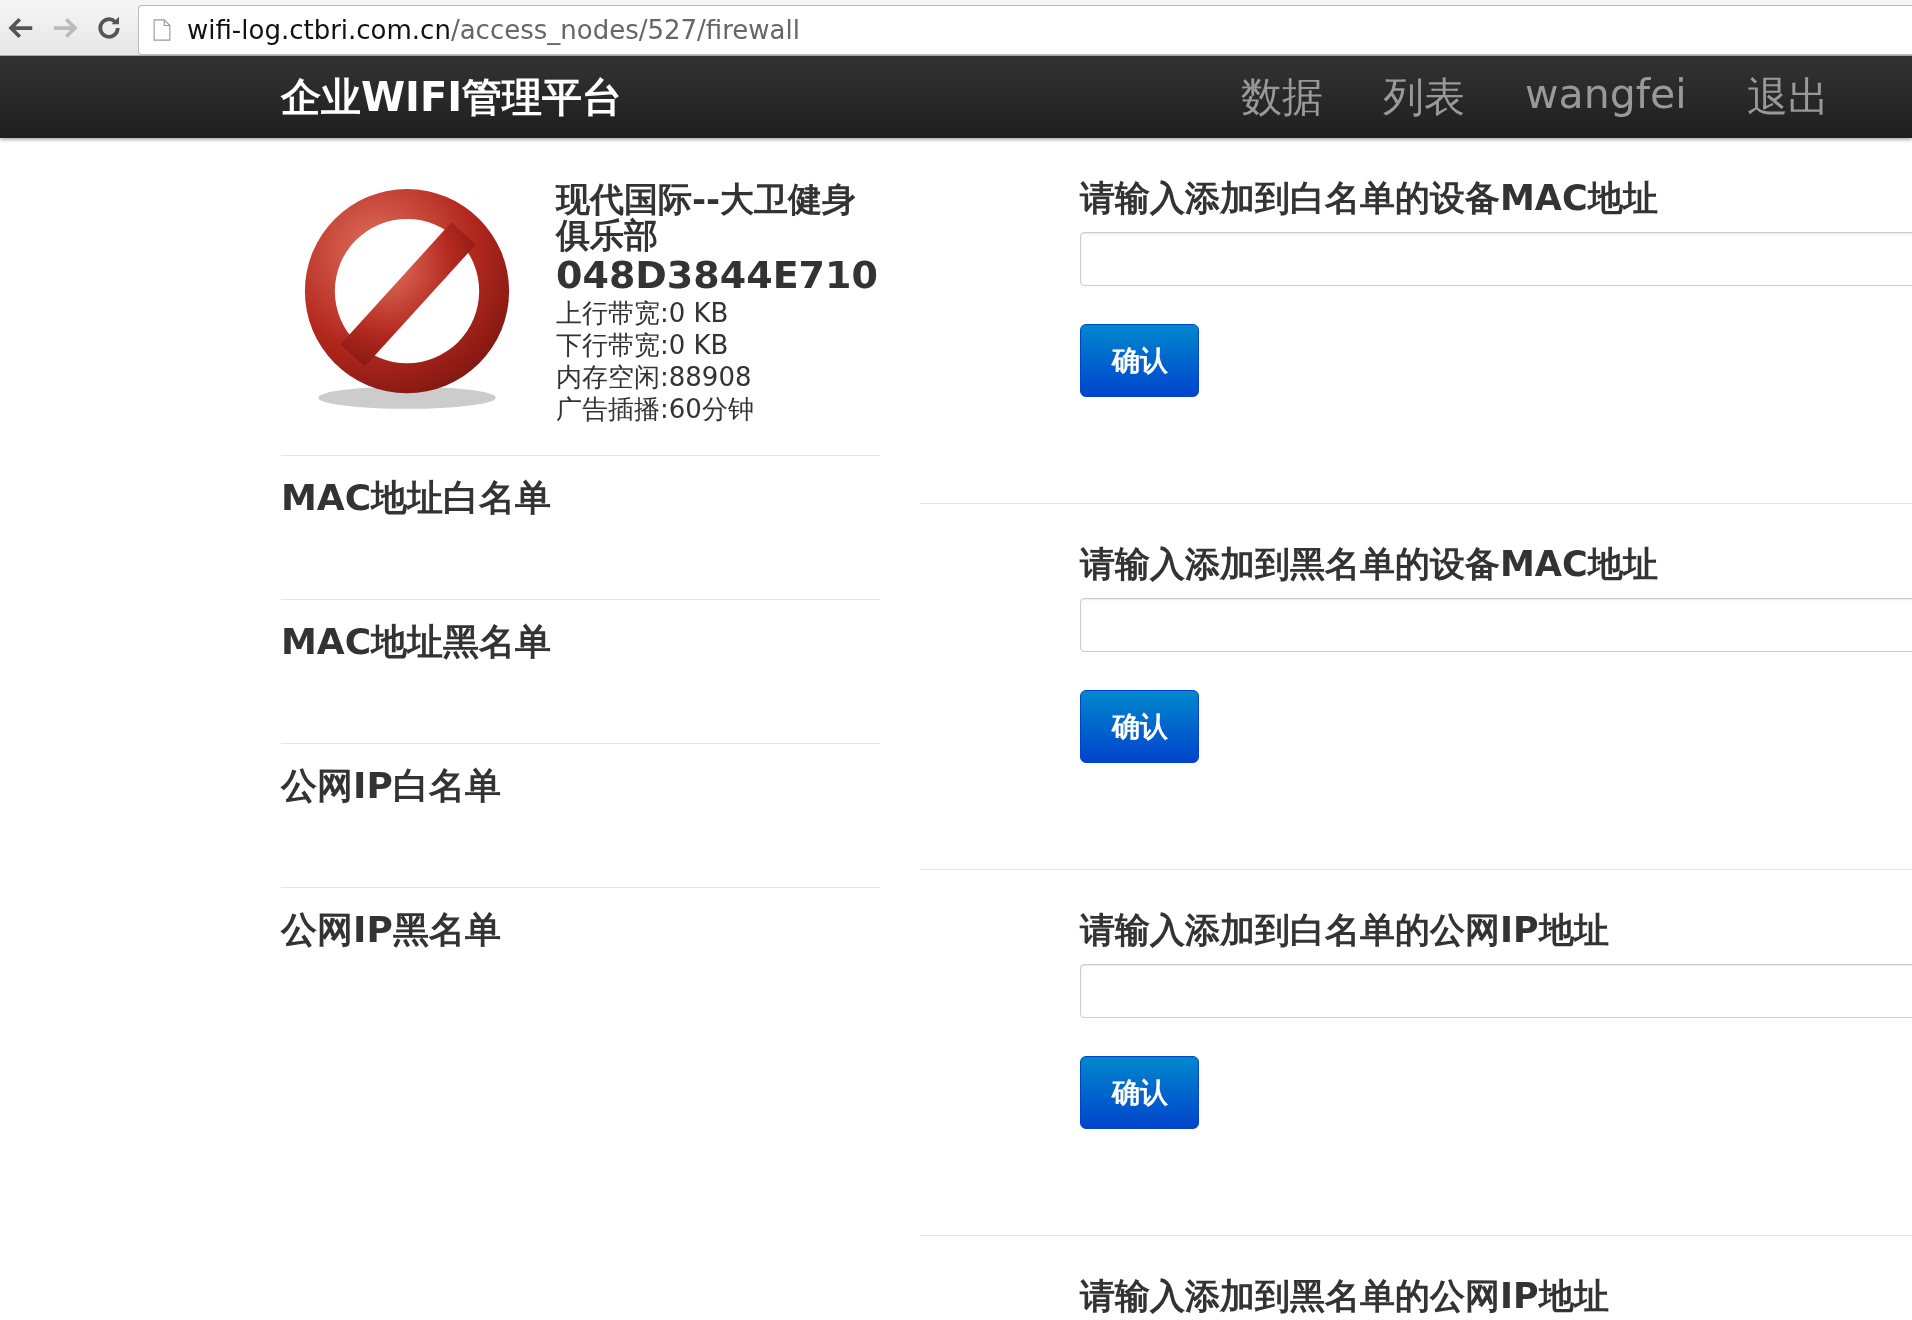 The image size is (1912, 1320). Describe the element at coordinates (493, 29) in the screenshot. I see `url-text: wifi-log.ctbri.com.cn/access_nodes/527/firewall` at that location.